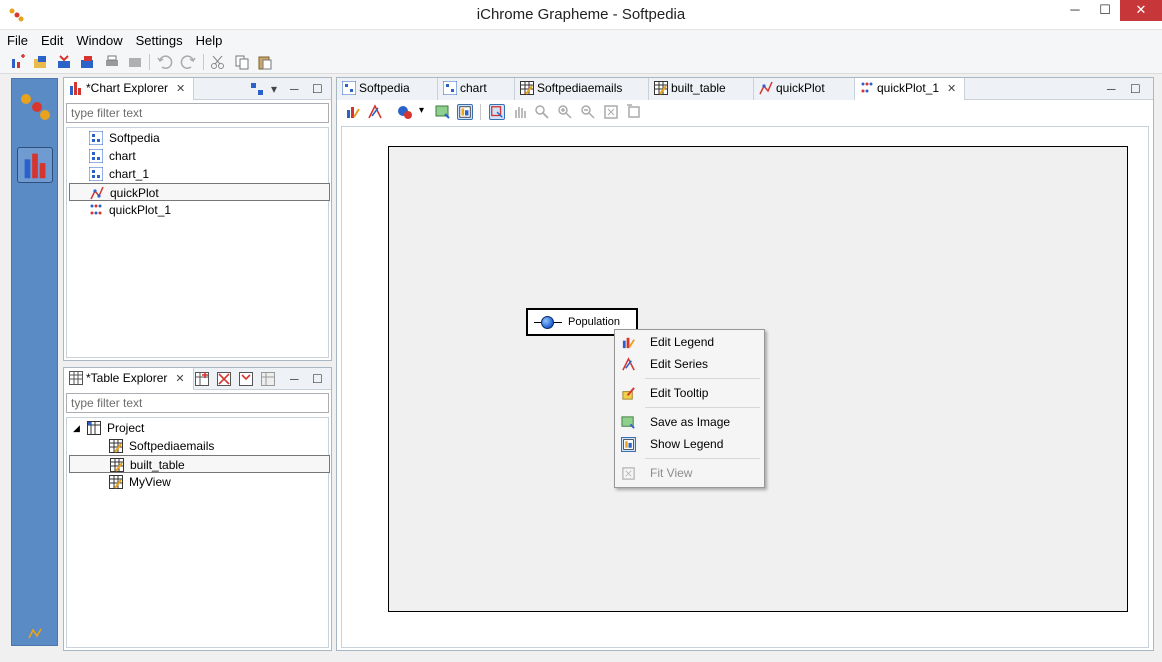 The width and height of the screenshot is (1162, 662). What do you see at coordinates (687, 444) in the screenshot?
I see `menu-item-label: Show Legend` at bounding box center [687, 444].